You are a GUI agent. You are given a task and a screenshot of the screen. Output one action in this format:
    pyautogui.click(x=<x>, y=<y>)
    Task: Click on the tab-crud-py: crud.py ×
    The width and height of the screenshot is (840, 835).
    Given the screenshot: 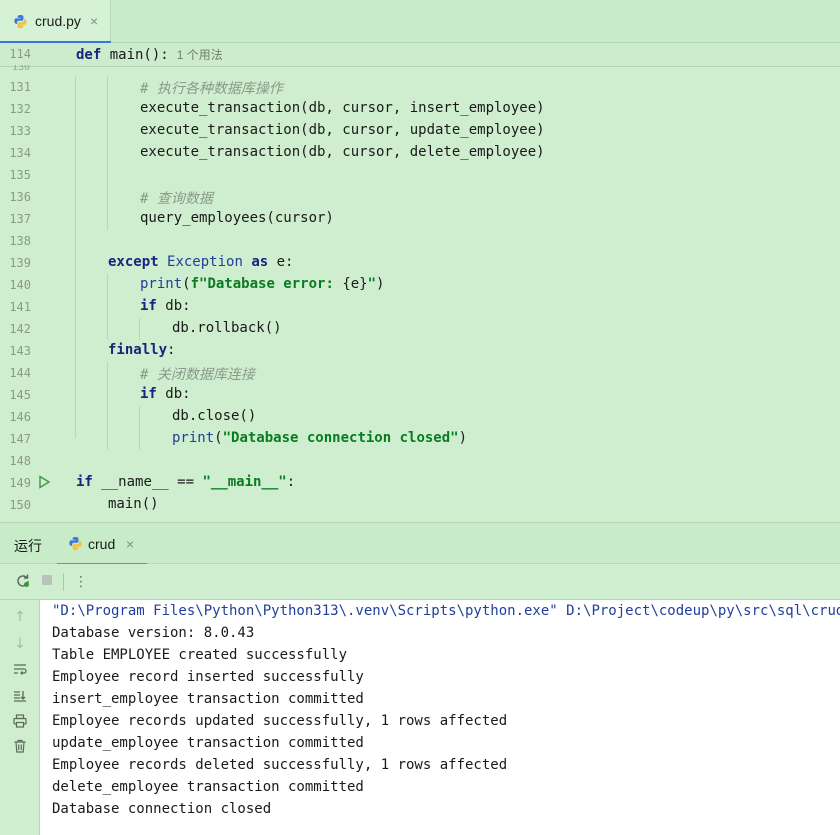 What is the action you would take?
    pyautogui.click(x=55, y=22)
    